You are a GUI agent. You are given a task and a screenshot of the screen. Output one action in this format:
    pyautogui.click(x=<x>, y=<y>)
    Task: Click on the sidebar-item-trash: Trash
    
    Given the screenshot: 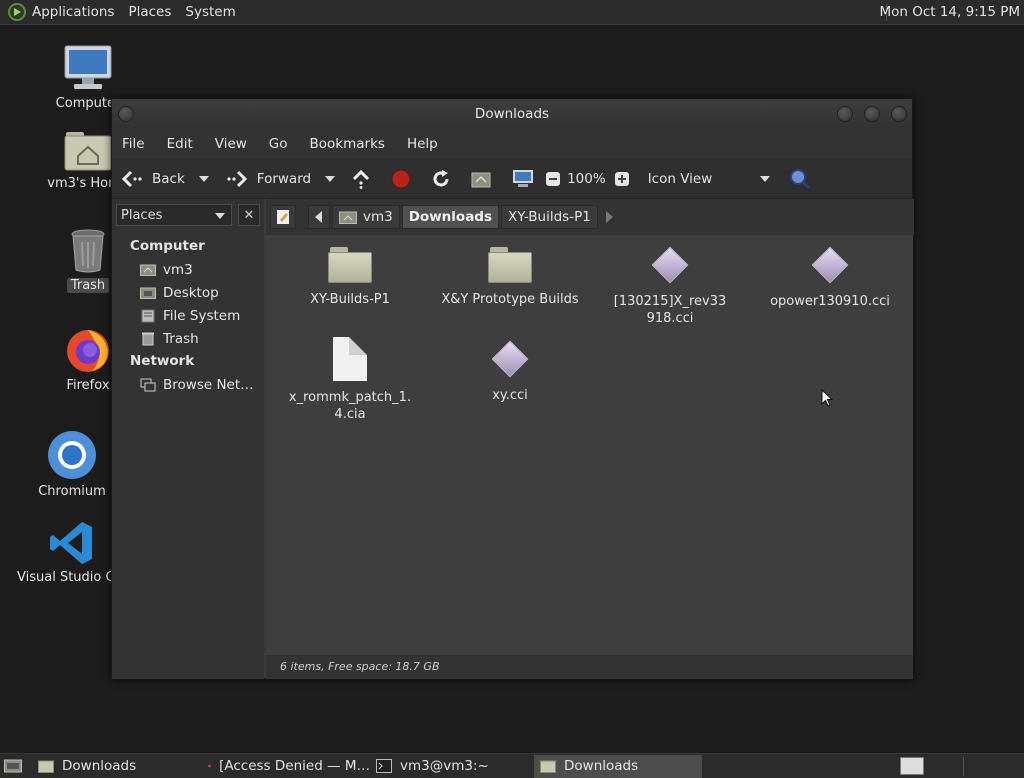 What is the action you would take?
    pyautogui.click(x=188, y=338)
    